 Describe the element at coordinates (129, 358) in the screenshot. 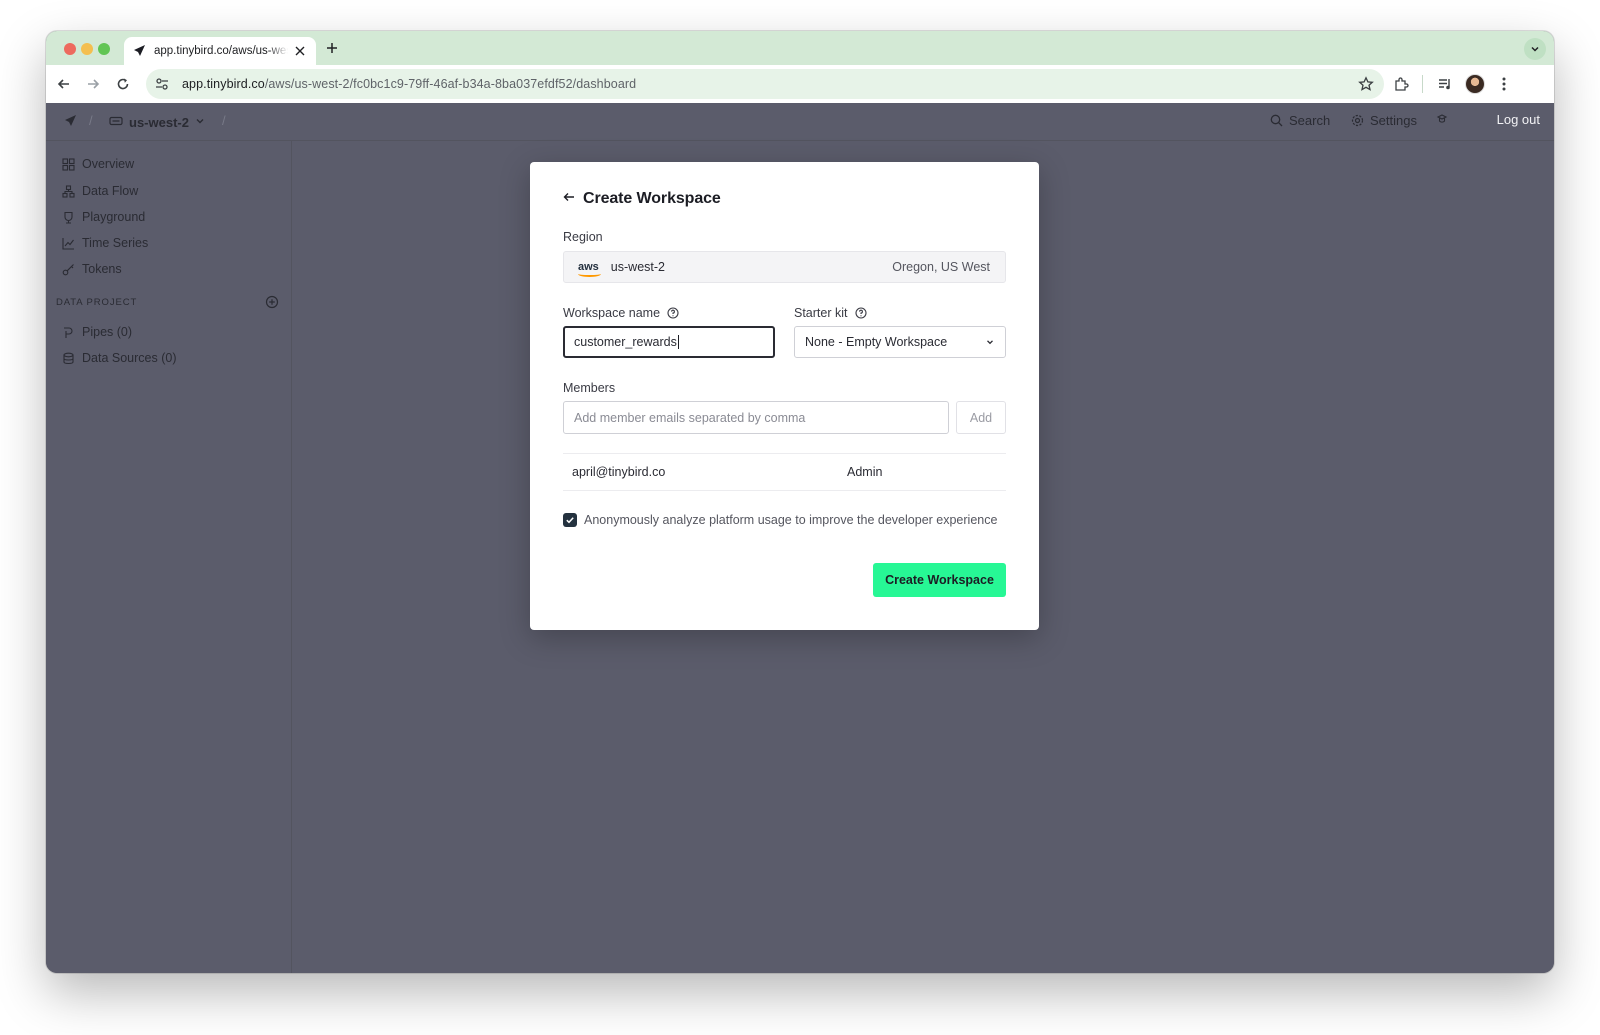

I see `sidebar-item-label: Data Sources (0)` at that location.